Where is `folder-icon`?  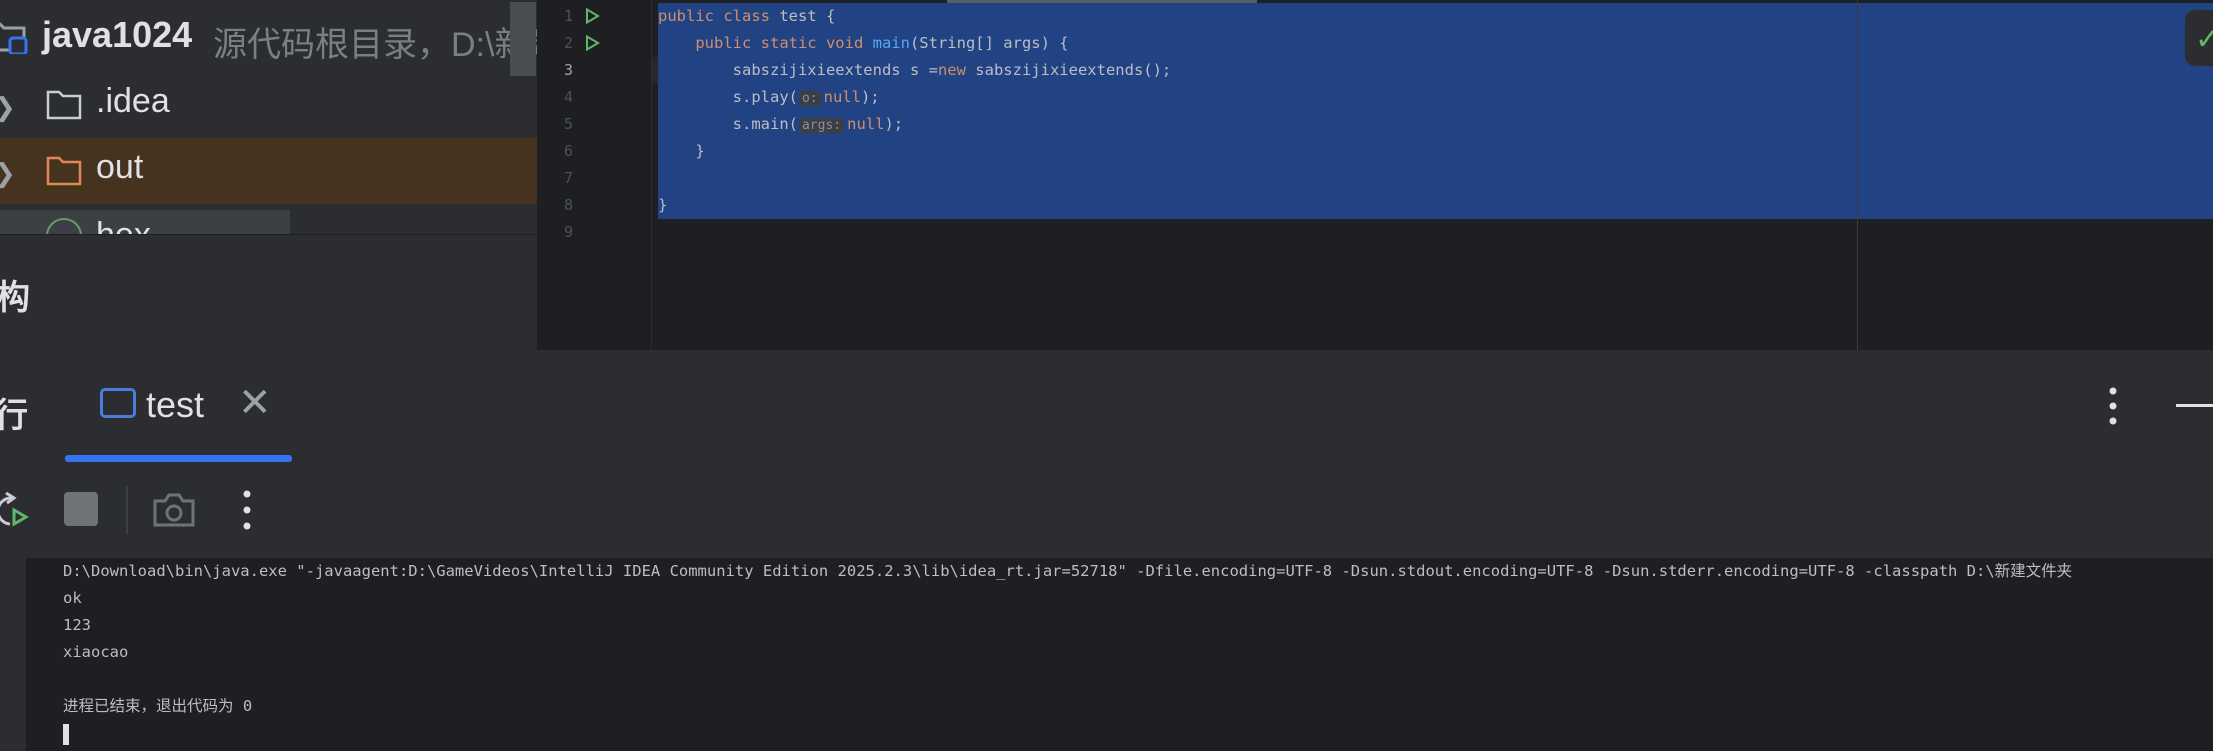 folder-icon is located at coordinates (64, 105).